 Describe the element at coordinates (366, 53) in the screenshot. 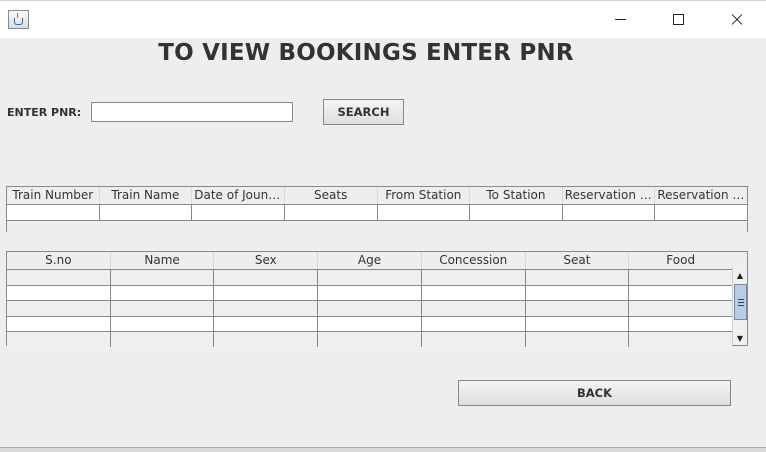

I see `page-title: TO VIEW BOOKINGS ENTER PNR` at that location.